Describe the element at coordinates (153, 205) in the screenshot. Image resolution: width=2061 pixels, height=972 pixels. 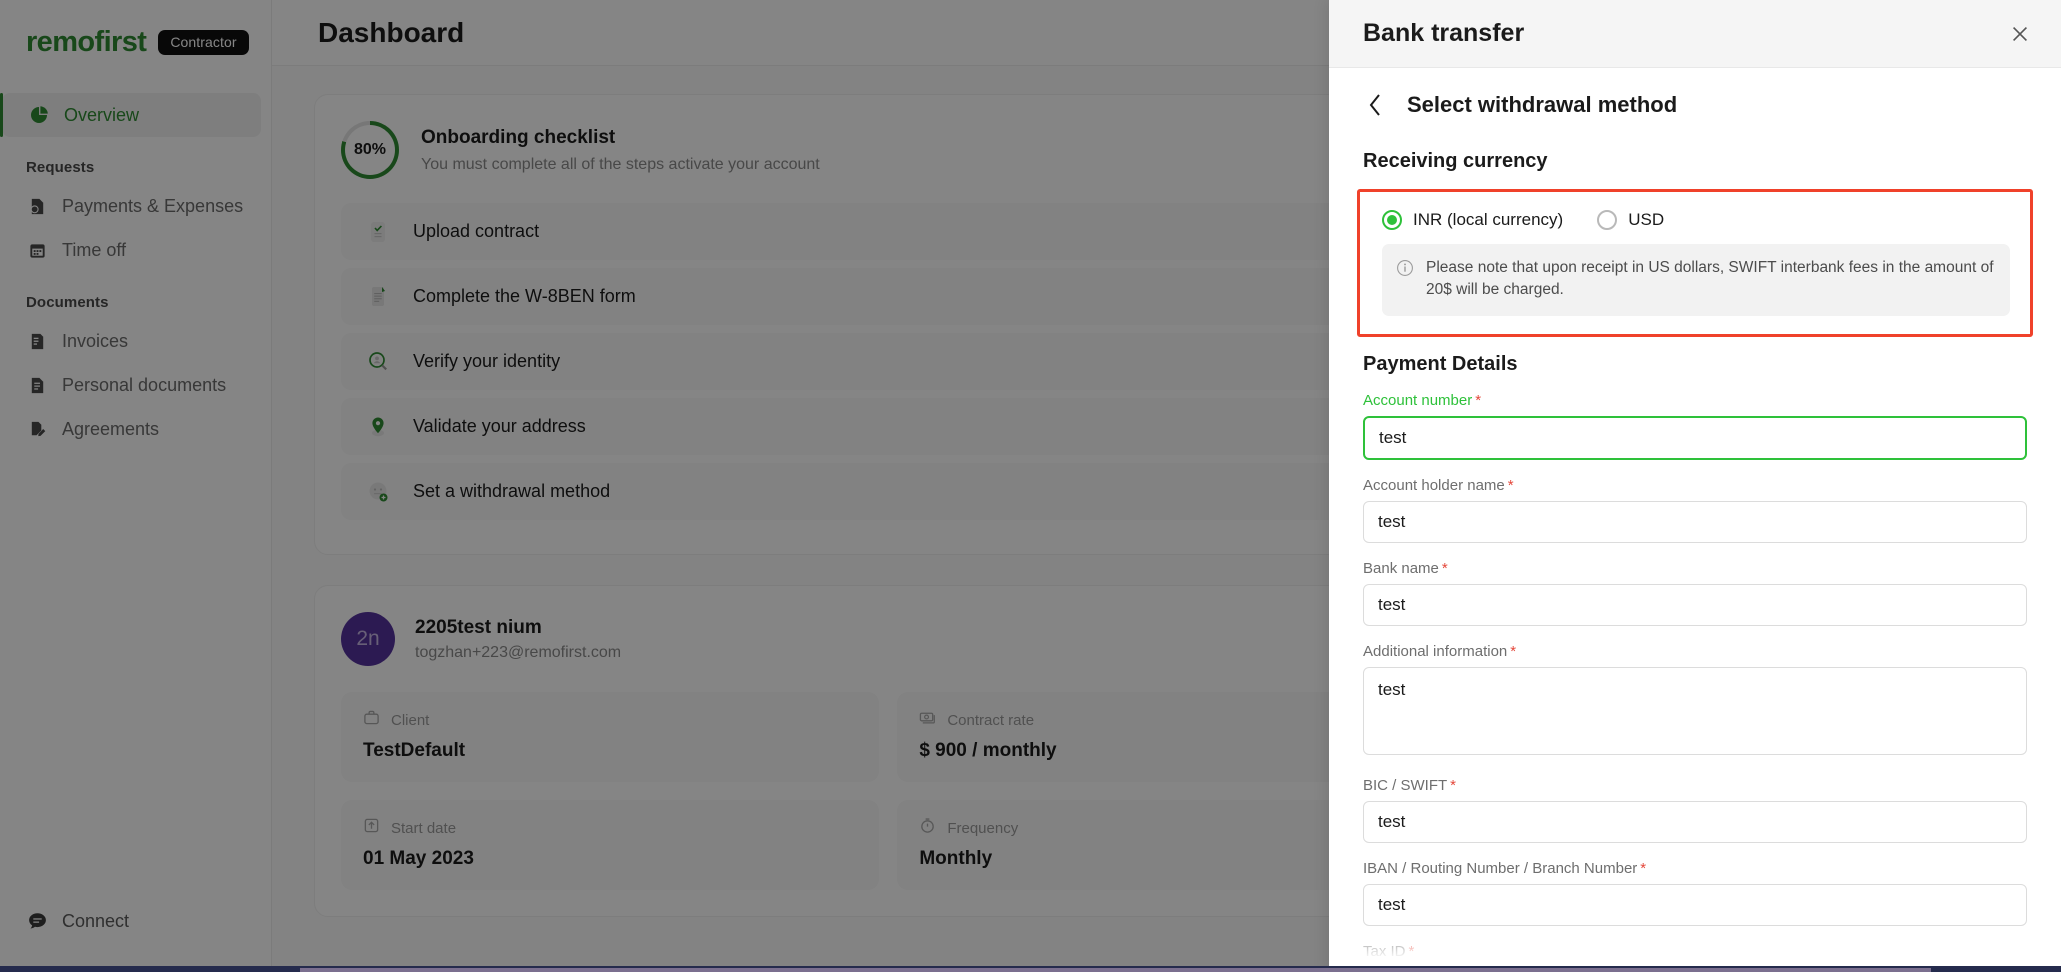
I see `sidebar-item-label: Payments & Expenses` at that location.